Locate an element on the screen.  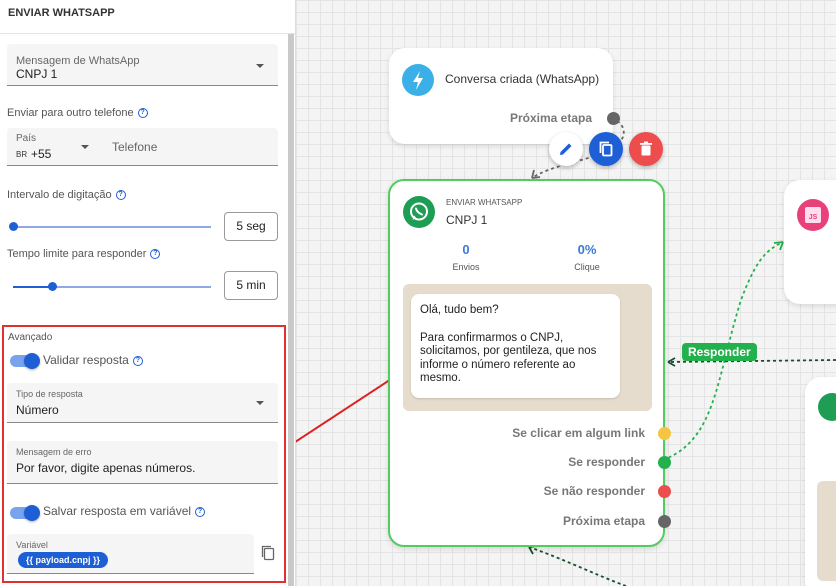
js-node: JS is located at coordinates (810, 242).